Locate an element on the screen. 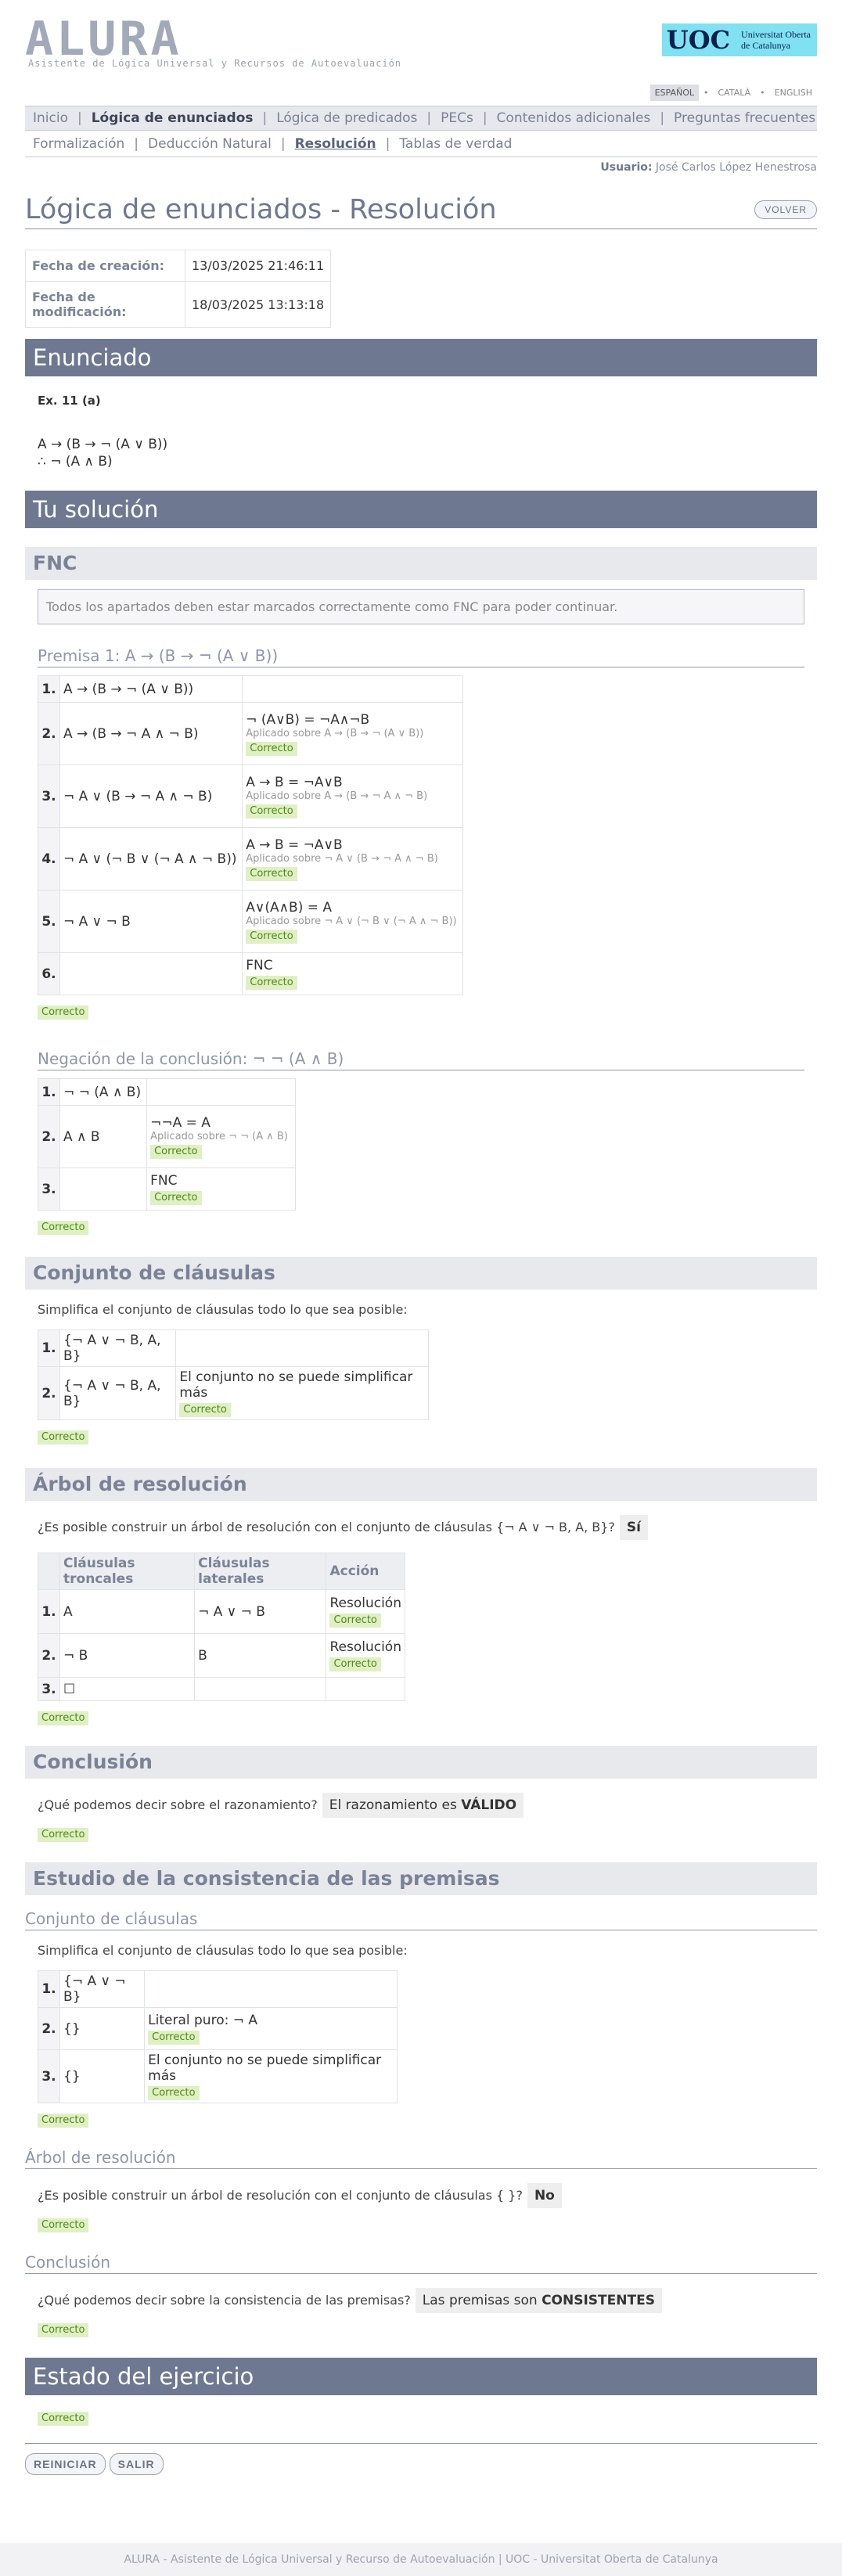 The image size is (842, 2576). tree-lateral-clause: B is located at coordinates (260, 1656).